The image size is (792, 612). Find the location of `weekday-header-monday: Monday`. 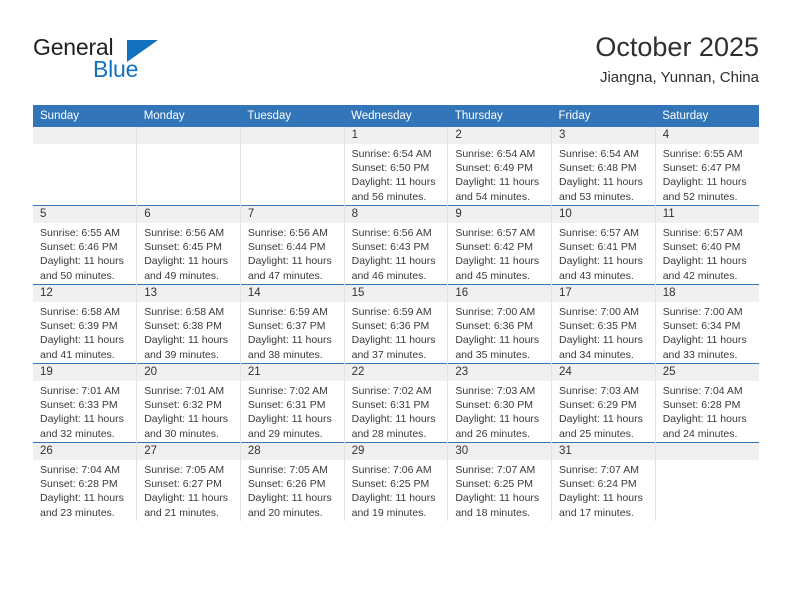

weekday-header-monday: Monday is located at coordinates (188, 116).